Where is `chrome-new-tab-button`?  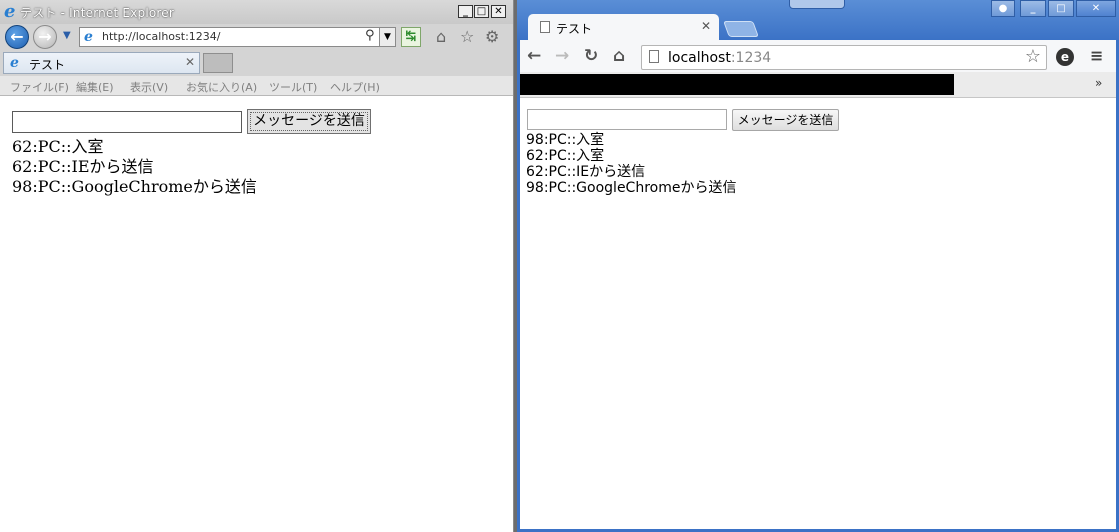 chrome-new-tab-button is located at coordinates (741, 29).